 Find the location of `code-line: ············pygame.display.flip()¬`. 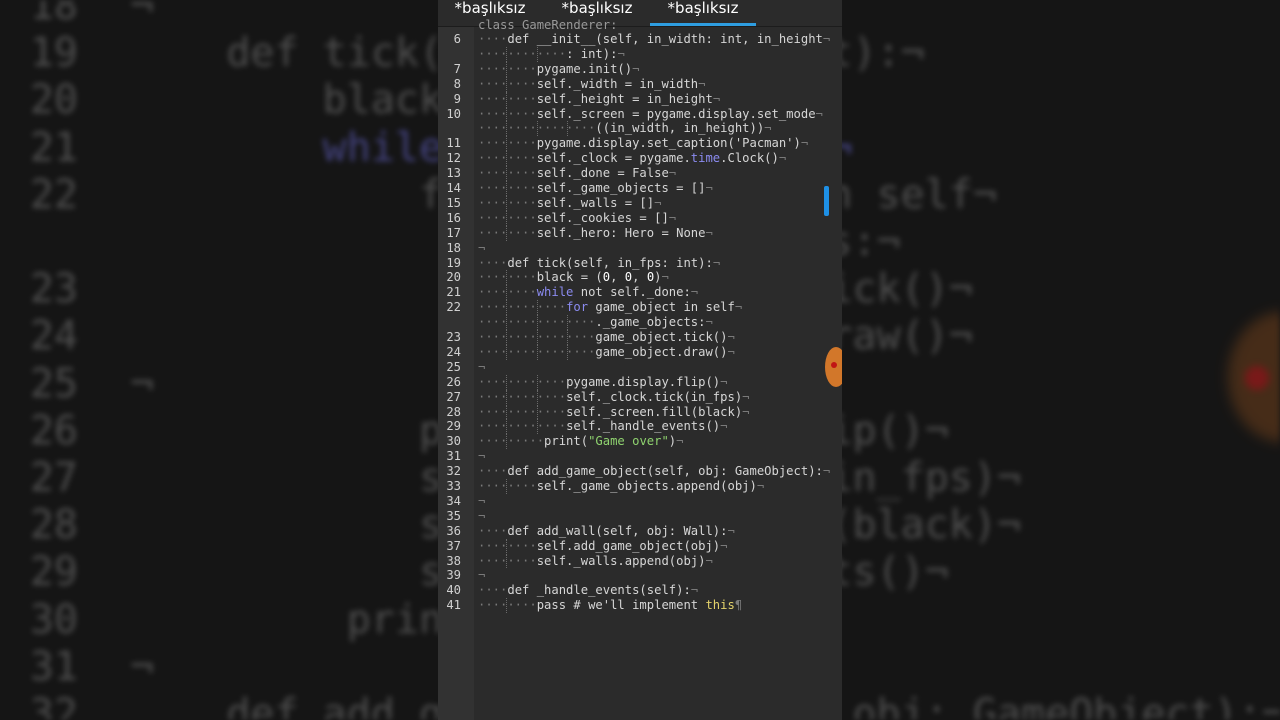

code-line: ············pygame.display.flip()¬ is located at coordinates (603, 382).